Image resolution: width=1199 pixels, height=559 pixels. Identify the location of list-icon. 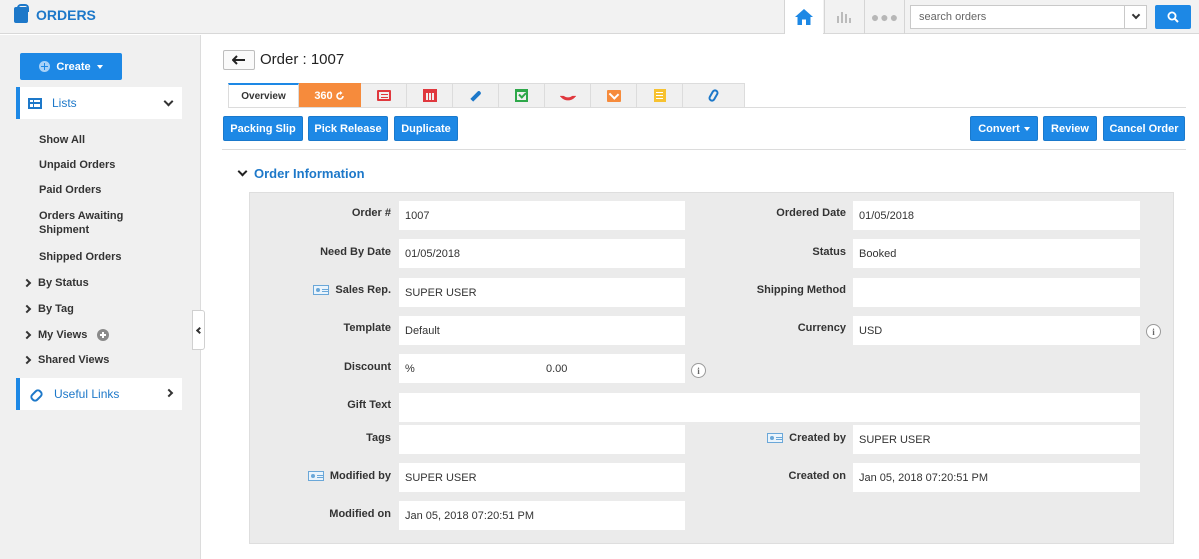
(383, 95).